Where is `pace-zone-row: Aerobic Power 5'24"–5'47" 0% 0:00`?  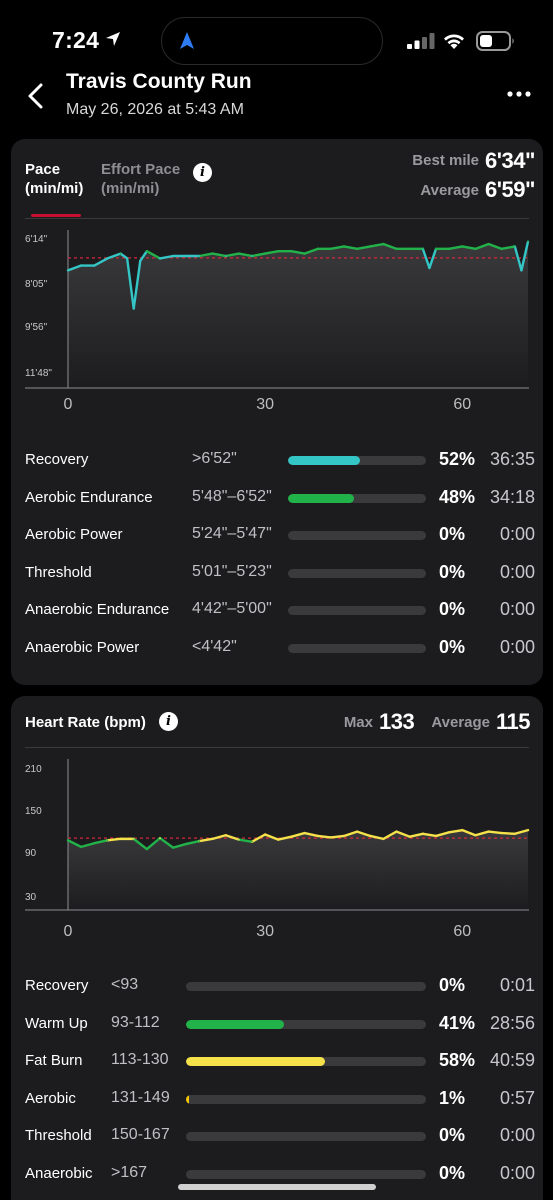
pace-zone-row: Aerobic Power 5'24"–5'47" 0% 0:00 is located at coordinates (280, 536).